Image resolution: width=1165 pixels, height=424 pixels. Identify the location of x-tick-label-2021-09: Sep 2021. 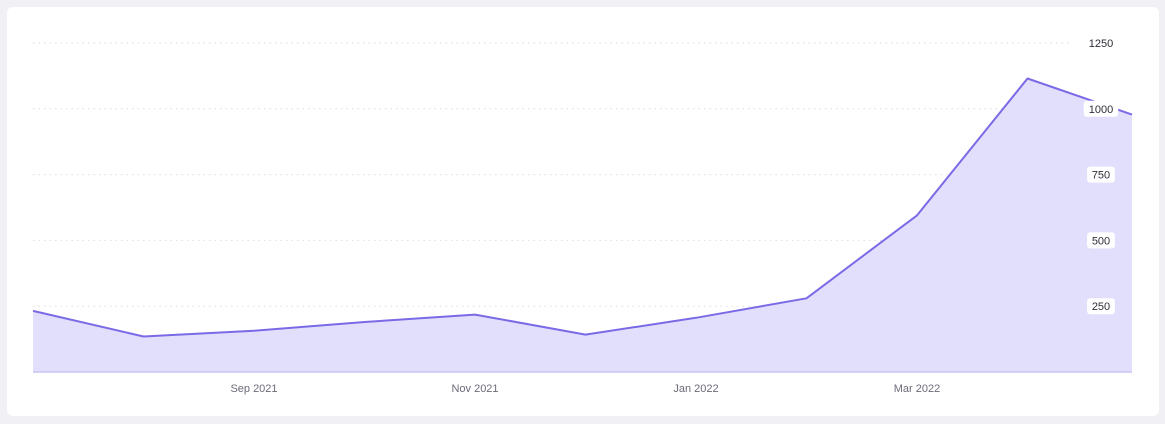
(253, 389).